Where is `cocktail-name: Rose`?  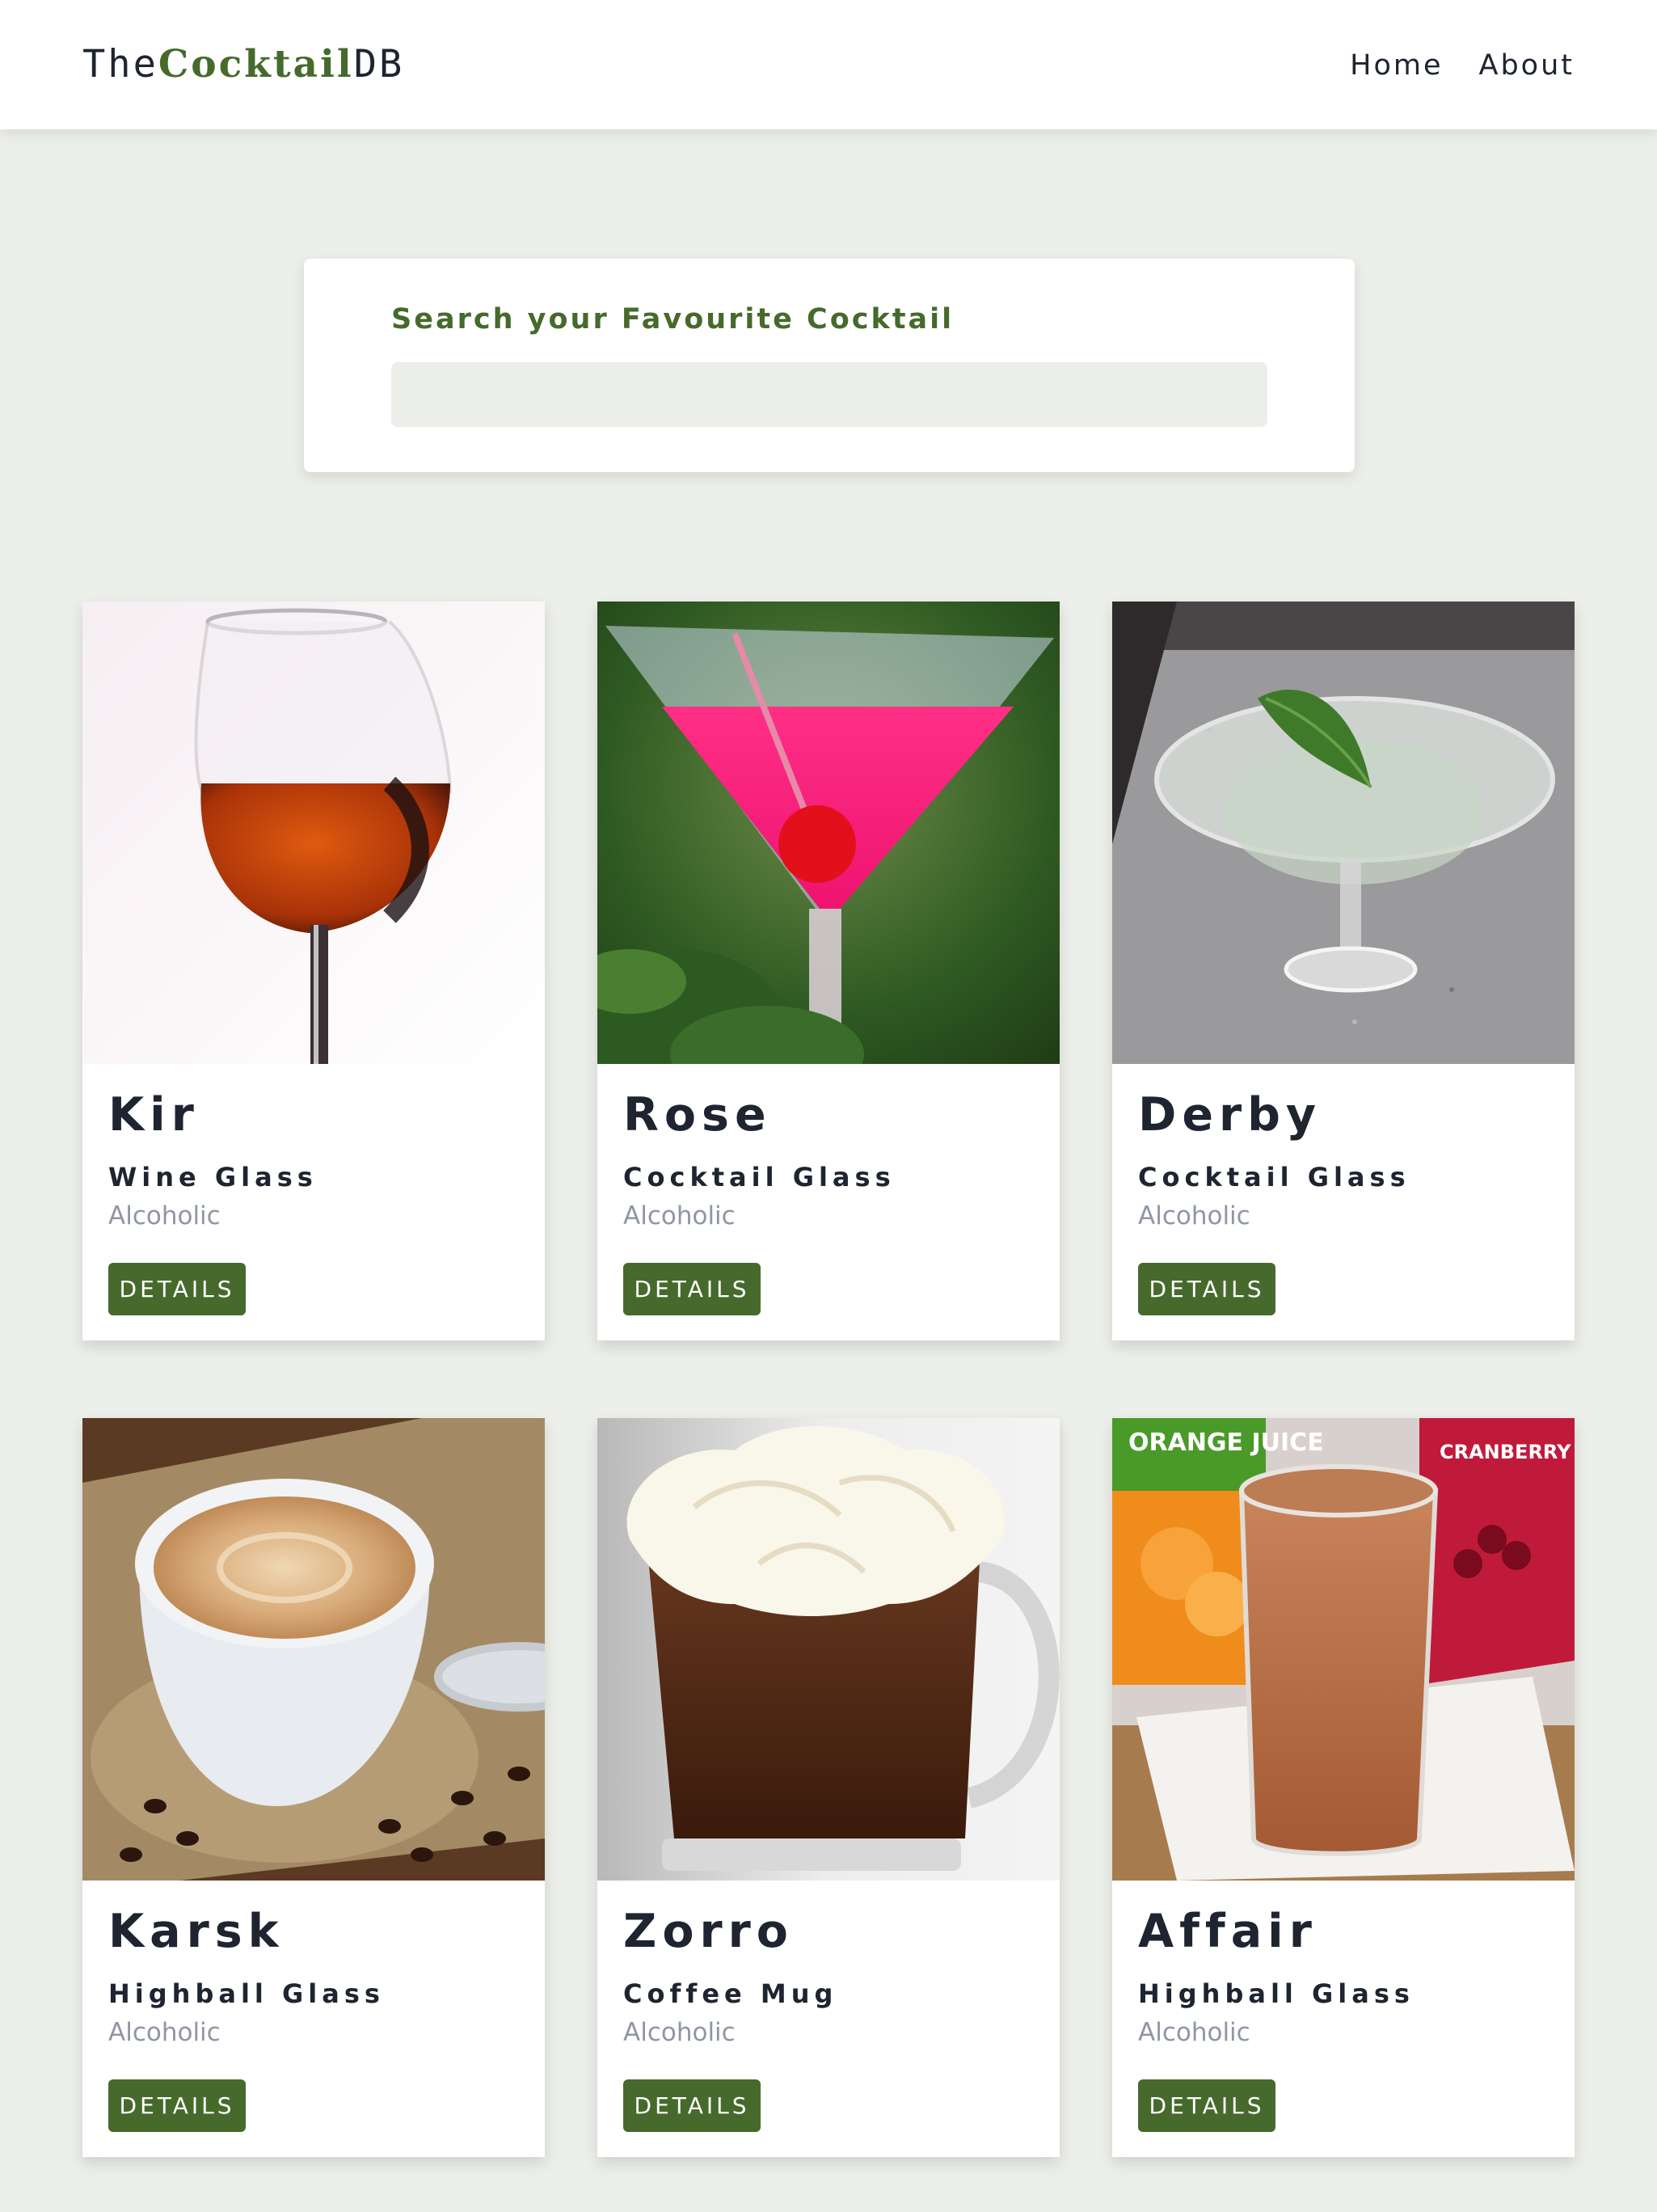
cocktail-name: Rose is located at coordinates (698, 1115).